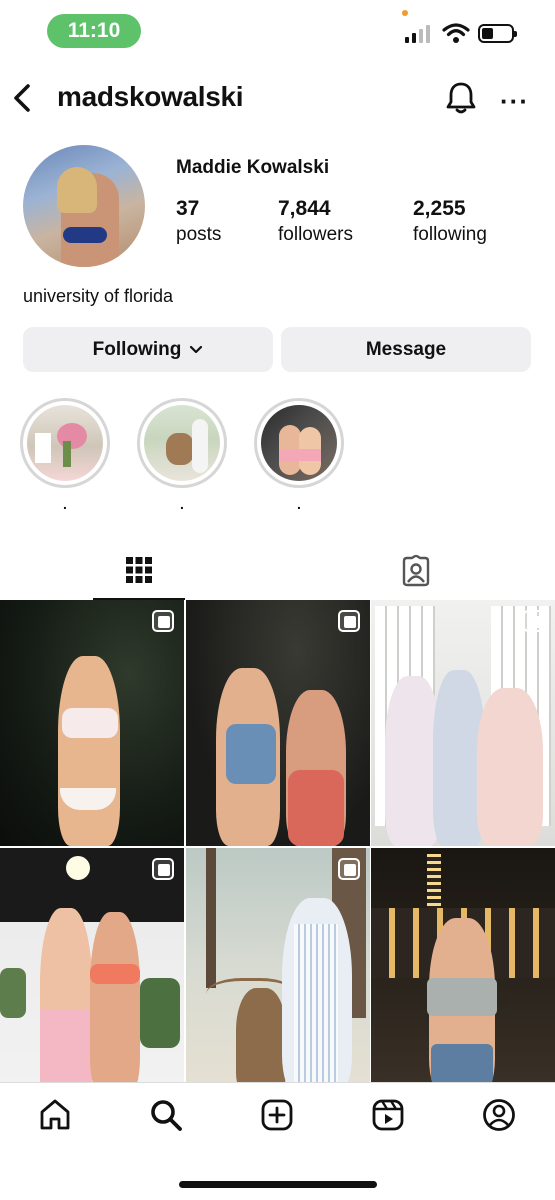  Describe the element at coordinates (439, 208) in the screenshot. I see `following-count-value: 2,255` at that location.